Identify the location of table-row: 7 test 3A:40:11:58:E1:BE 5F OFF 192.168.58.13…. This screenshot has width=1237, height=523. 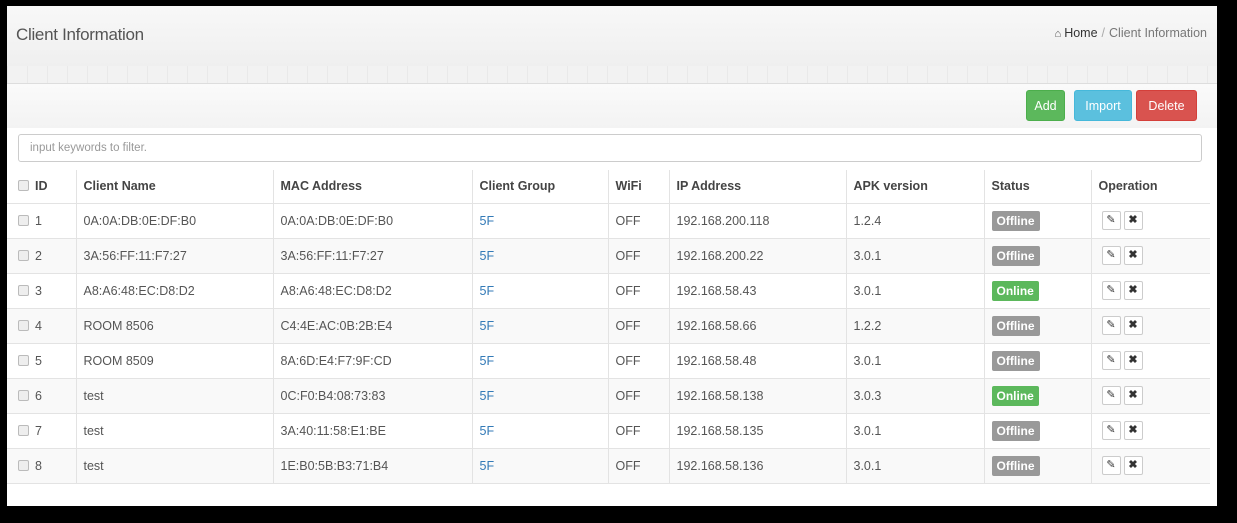
(608, 431).